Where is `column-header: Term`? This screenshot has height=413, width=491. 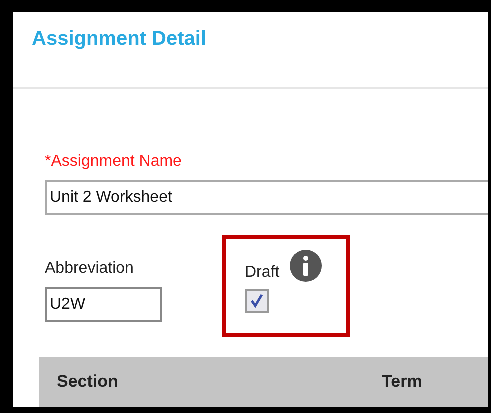
column-header: Term is located at coordinates (424, 382).